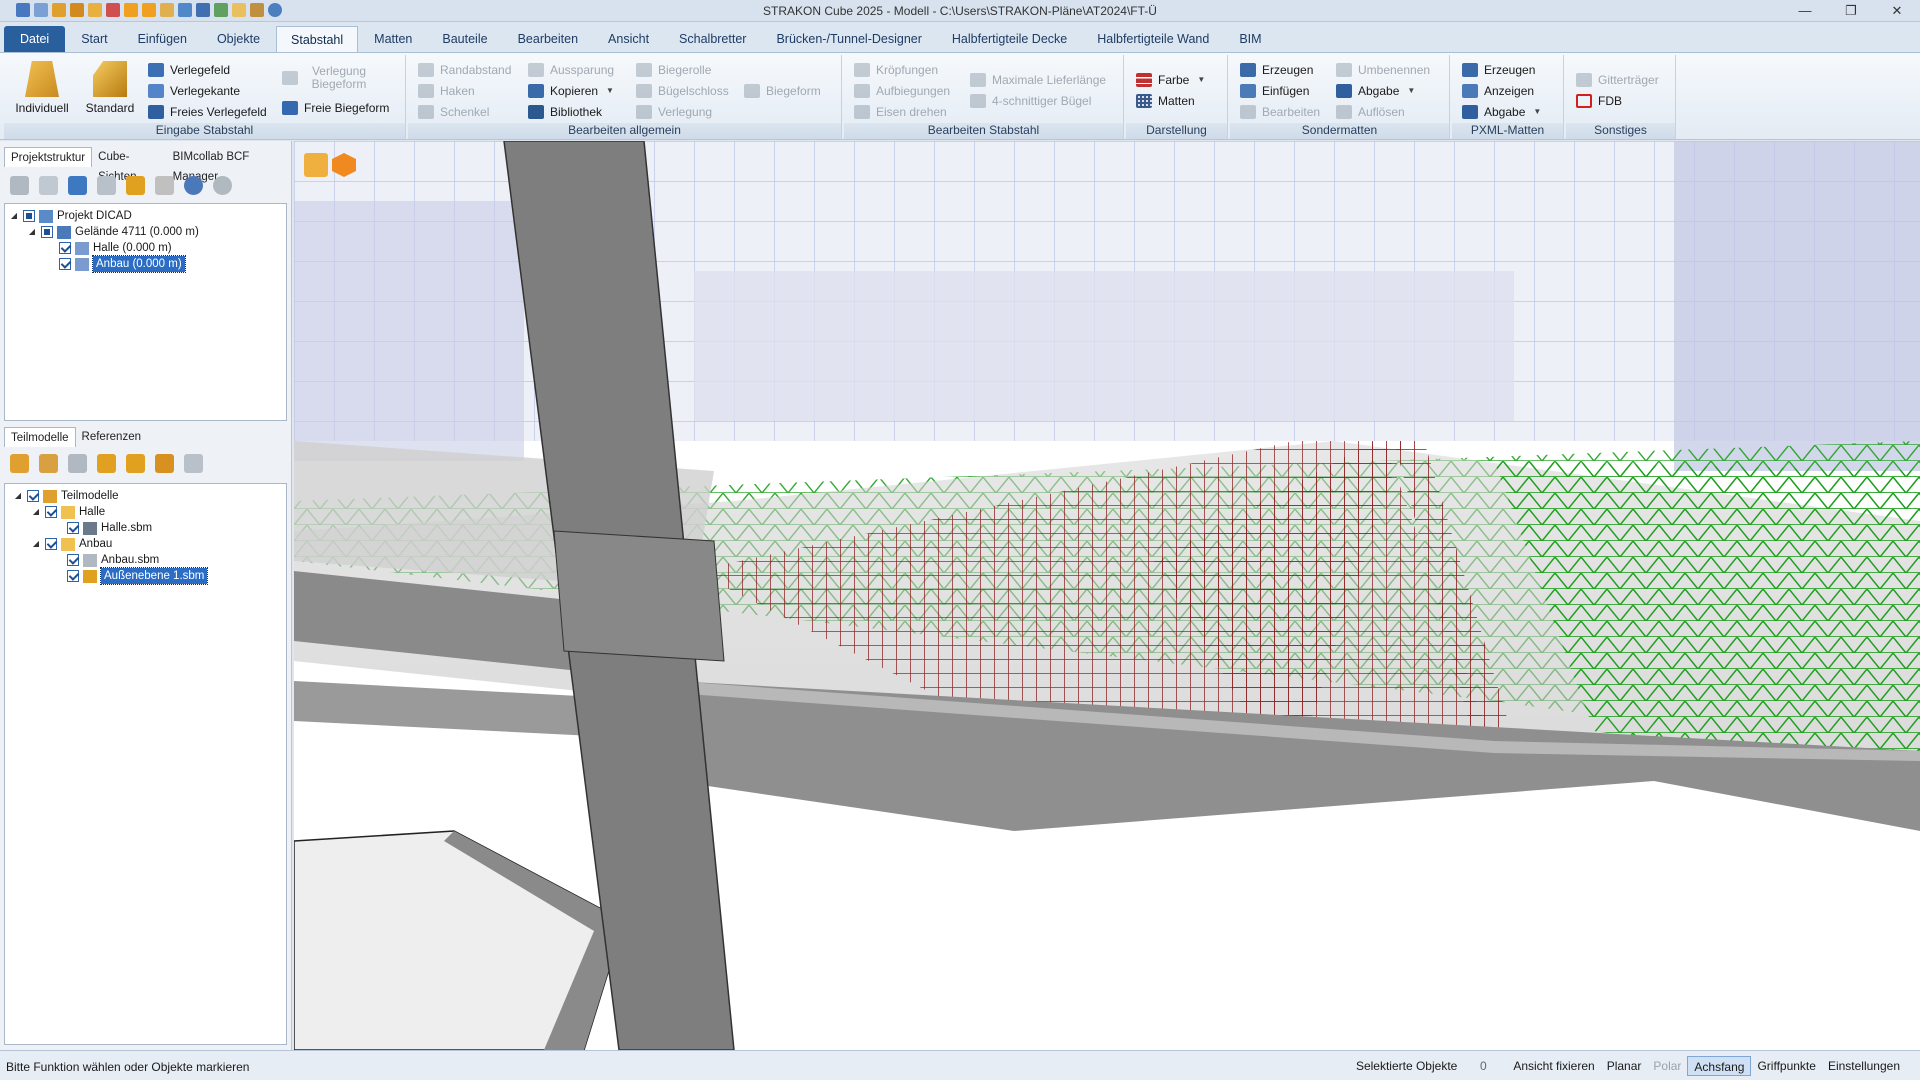 This screenshot has width=1920, height=1080. What do you see at coordinates (1375, 91) in the screenshot?
I see `sm-abgabe-button: Abgabe ▼` at bounding box center [1375, 91].